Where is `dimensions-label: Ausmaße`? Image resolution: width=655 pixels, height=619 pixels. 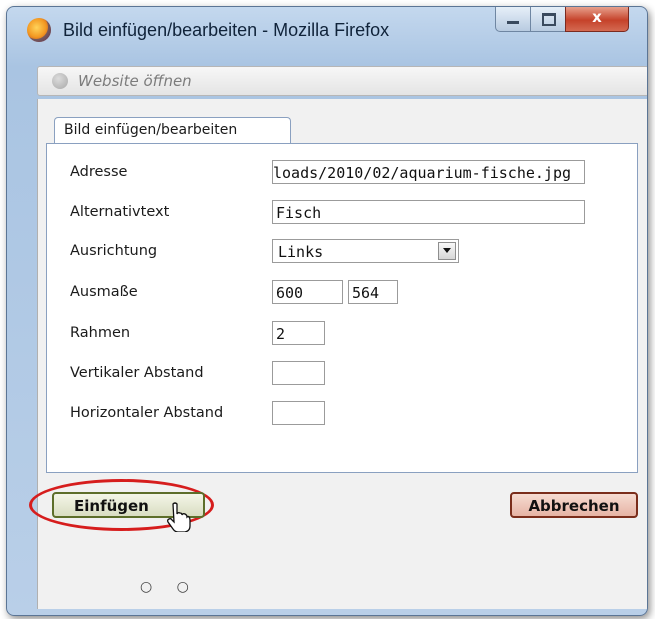
dimensions-label: Ausmaße is located at coordinates (104, 292).